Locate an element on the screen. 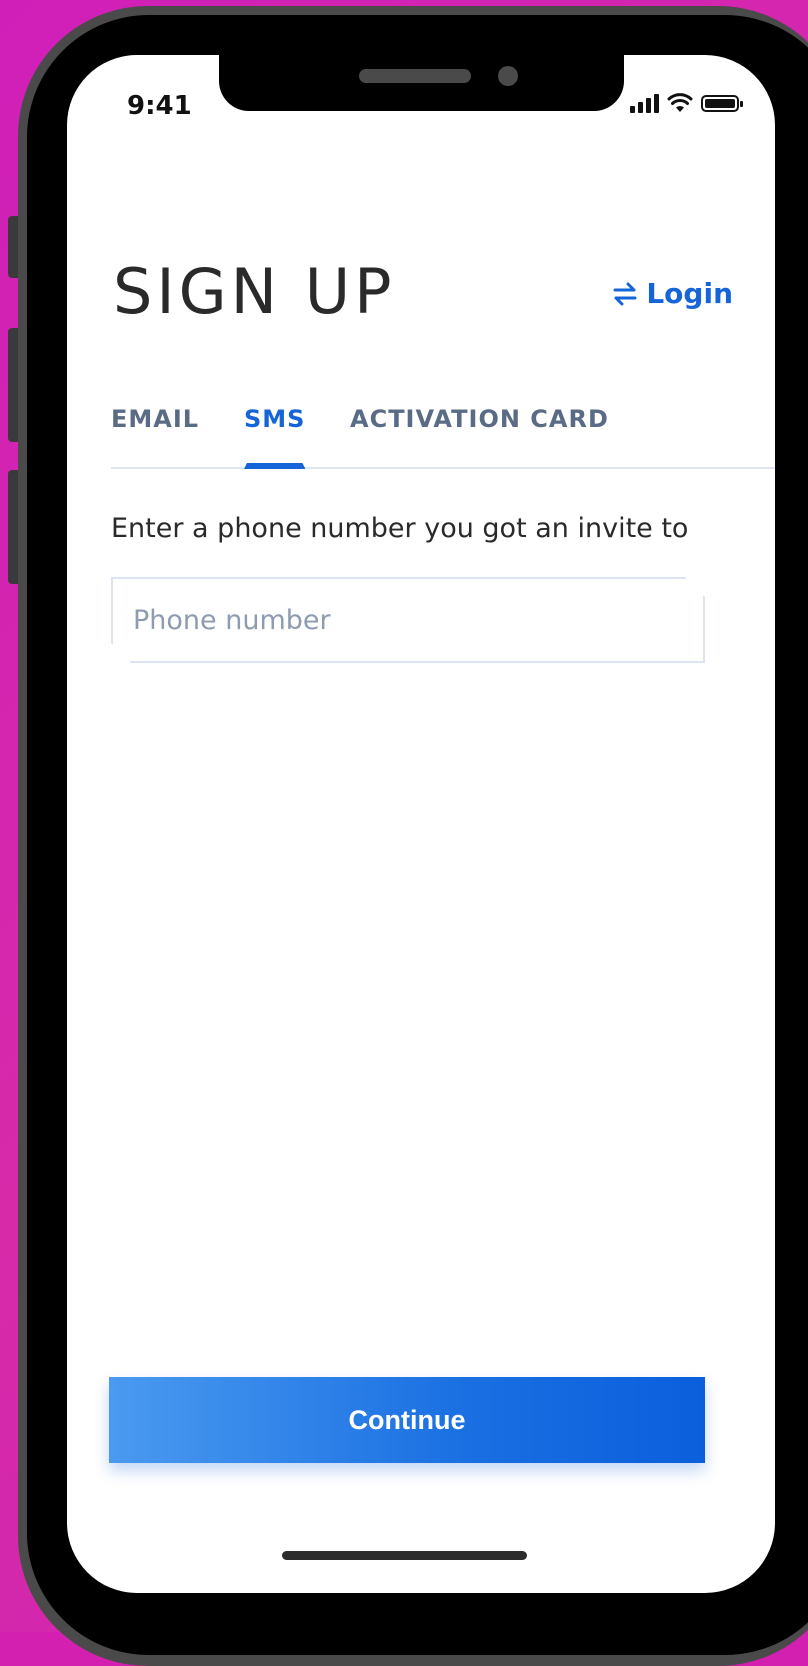  login-label: Login is located at coordinates (689, 293).